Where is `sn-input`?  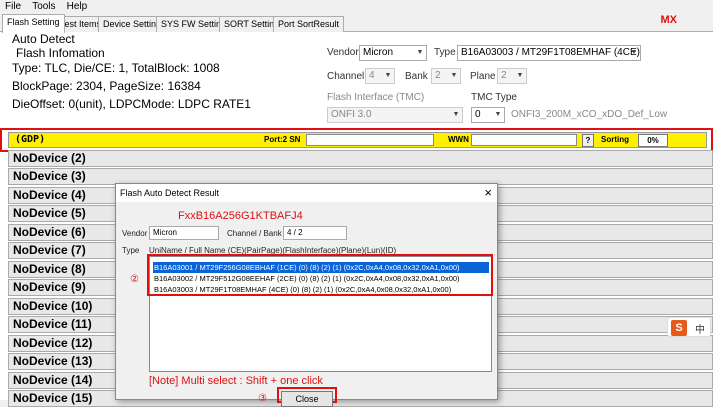
sn-input is located at coordinates (370, 140).